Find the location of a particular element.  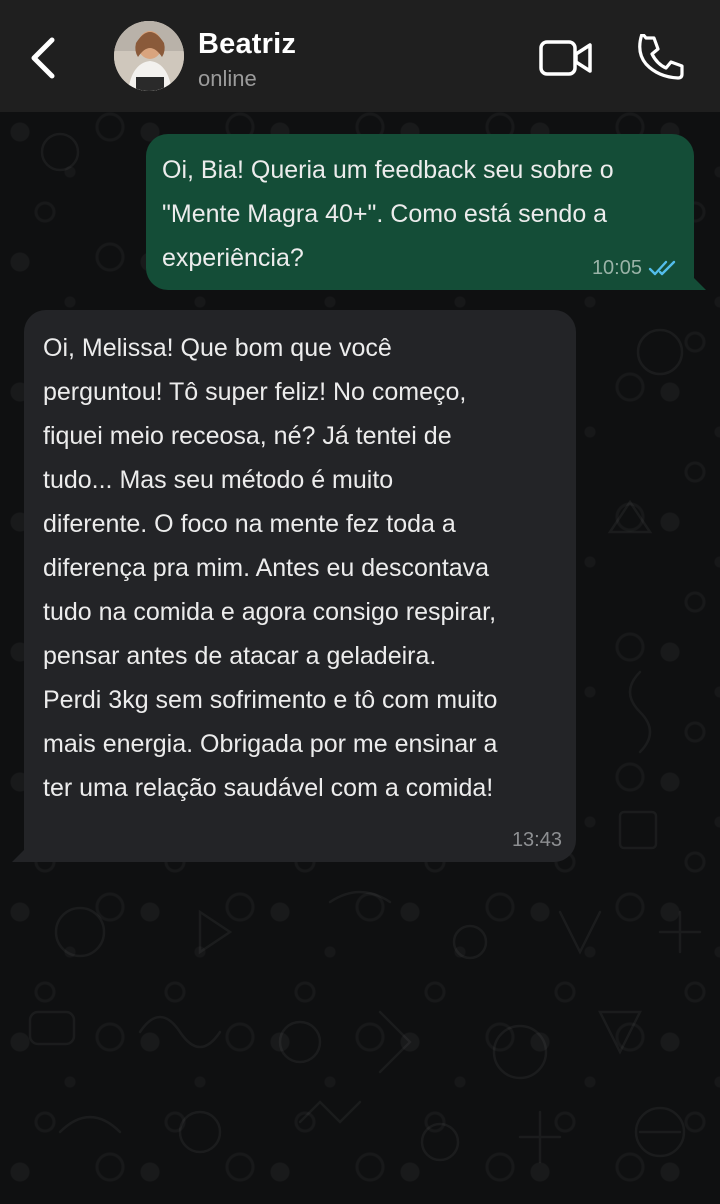

message-meta: 10:05 is located at coordinates (636, 268).